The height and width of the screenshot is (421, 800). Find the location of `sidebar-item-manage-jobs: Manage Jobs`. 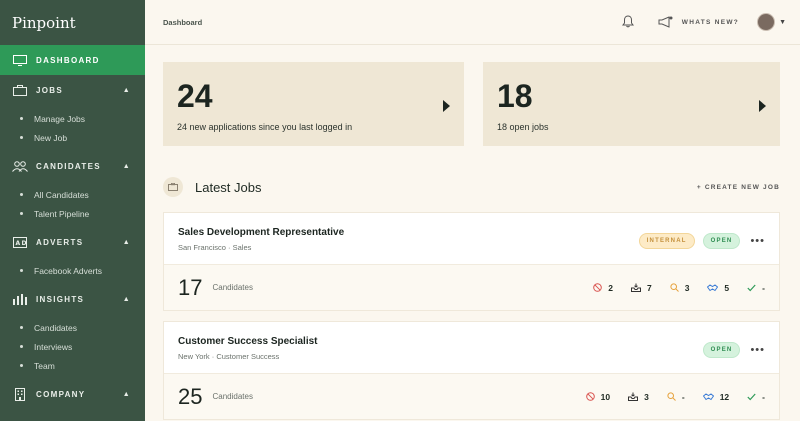

sidebar-item-manage-jobs: Manage Jobs is located at coordinates (72, 118).